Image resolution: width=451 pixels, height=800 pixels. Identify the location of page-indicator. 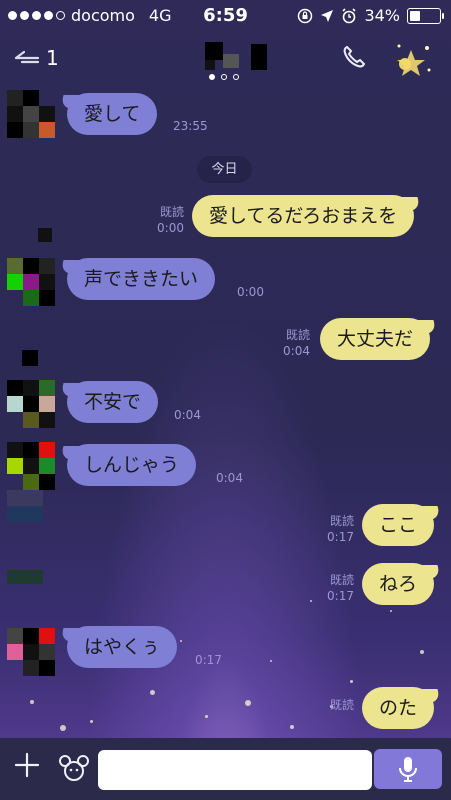
(224, 77).